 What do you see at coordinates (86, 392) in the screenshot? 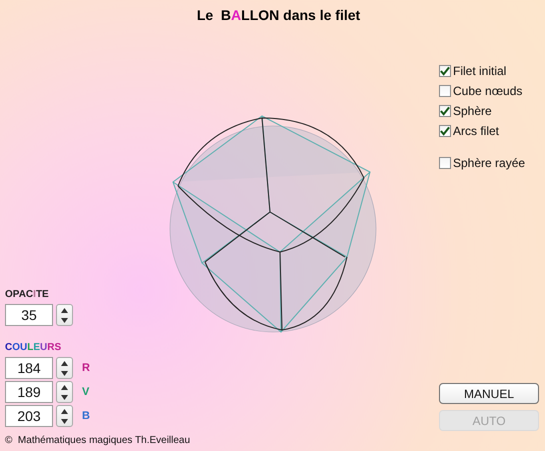
I see `channel-letter: V` at bounding box center [86, 392].